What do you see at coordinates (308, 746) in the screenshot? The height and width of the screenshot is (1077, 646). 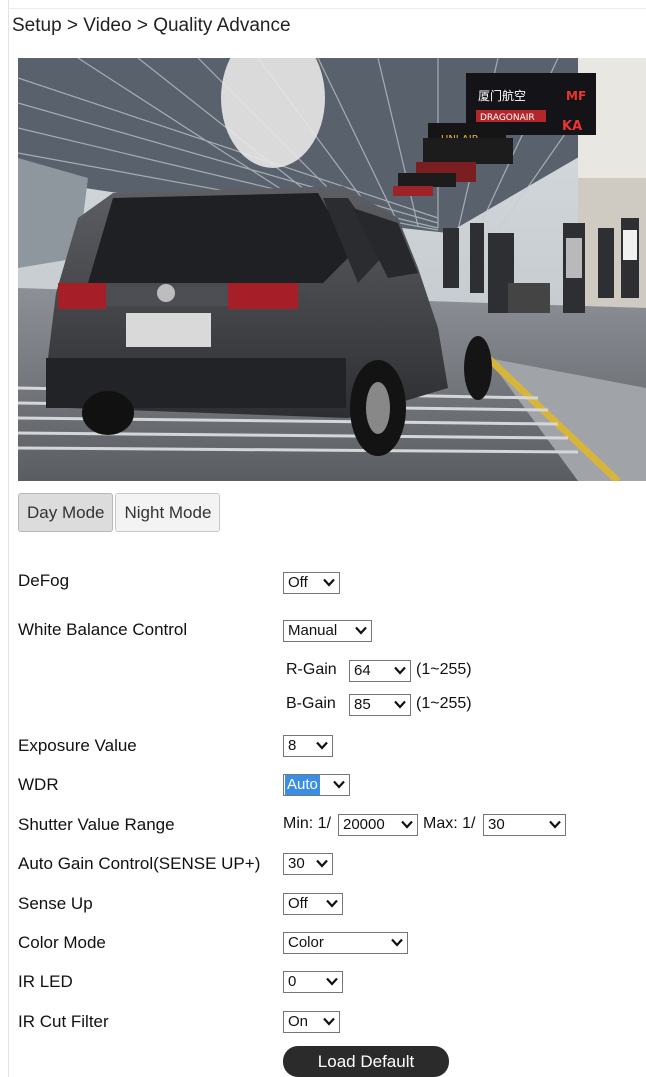 I see `exposure-select: 8` at bounding box center [308, 746].